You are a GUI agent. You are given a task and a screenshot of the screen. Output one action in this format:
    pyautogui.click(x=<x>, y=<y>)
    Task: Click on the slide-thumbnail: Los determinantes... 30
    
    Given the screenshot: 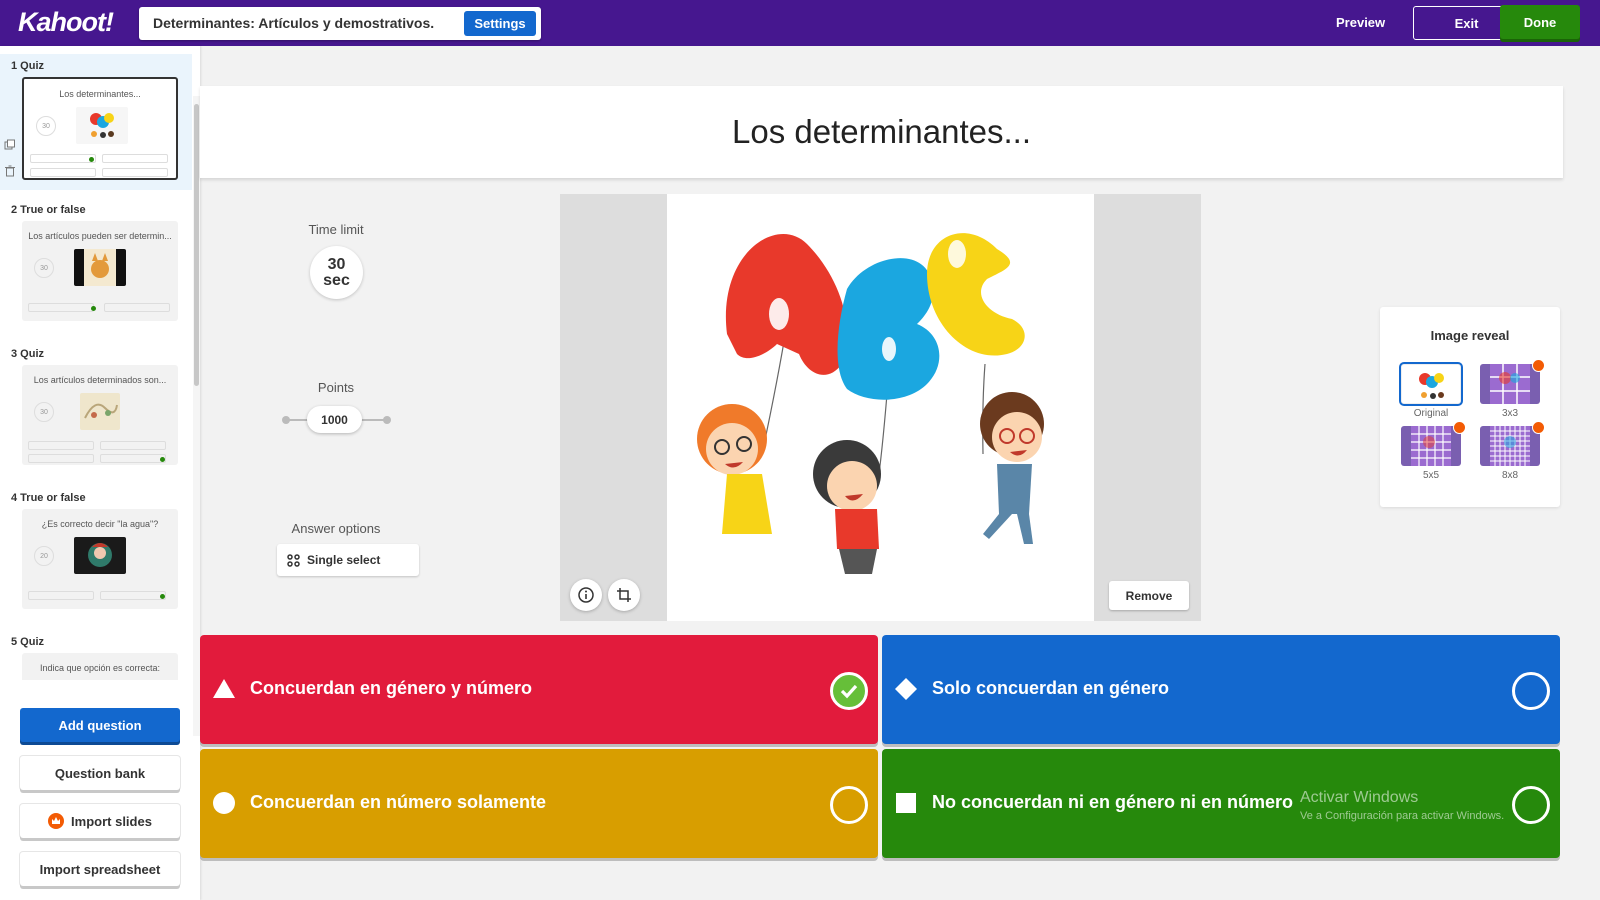 What is the action you would take?
    pyautogui.click(x=100, y=128)
    